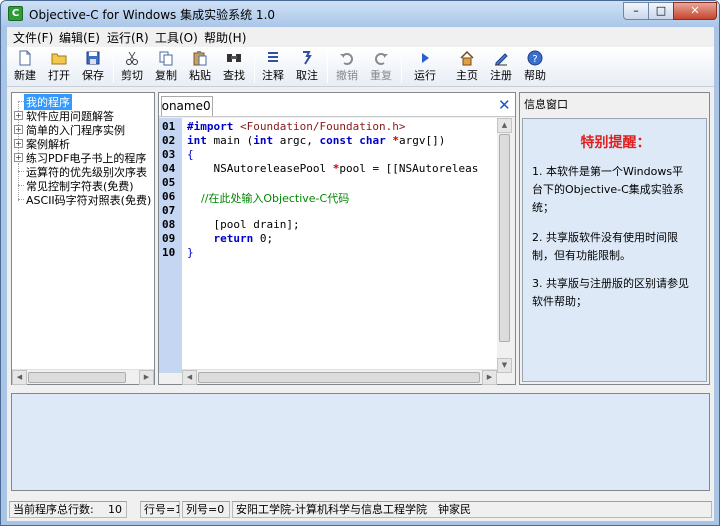 This screenshot has height=526, width=720. What do you see at coordinates (82, 171) in the screenshot?
I see `tree-item-operator-precedence: 运算符的优先级别次序表` at bounding box center [82, 171].